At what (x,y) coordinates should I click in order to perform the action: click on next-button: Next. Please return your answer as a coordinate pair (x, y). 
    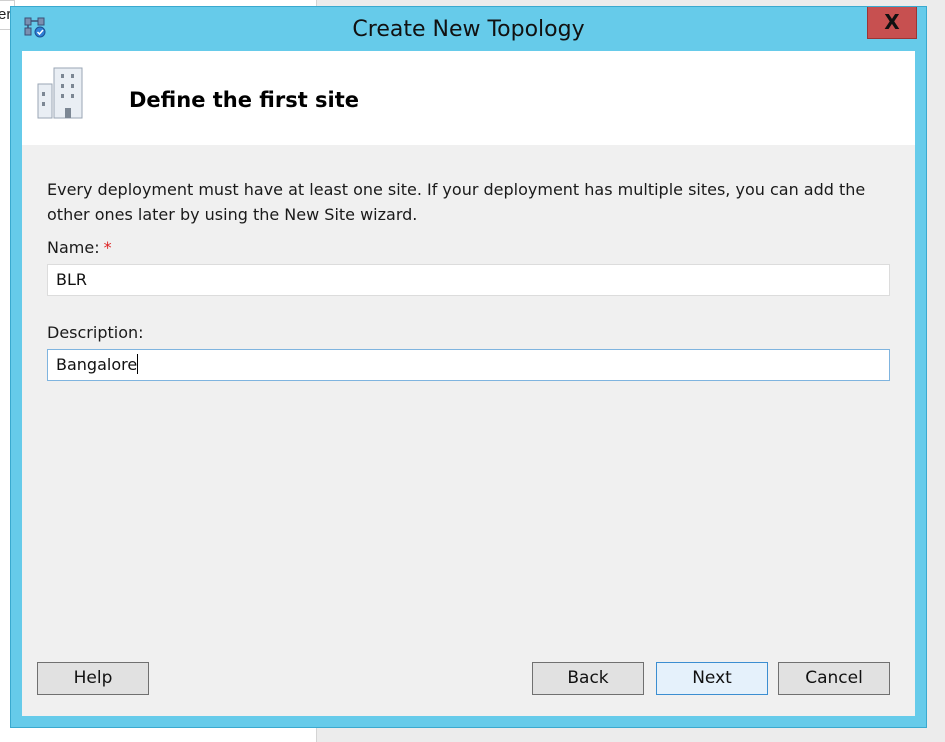
    Looking at the image, I should click on (712, 678).